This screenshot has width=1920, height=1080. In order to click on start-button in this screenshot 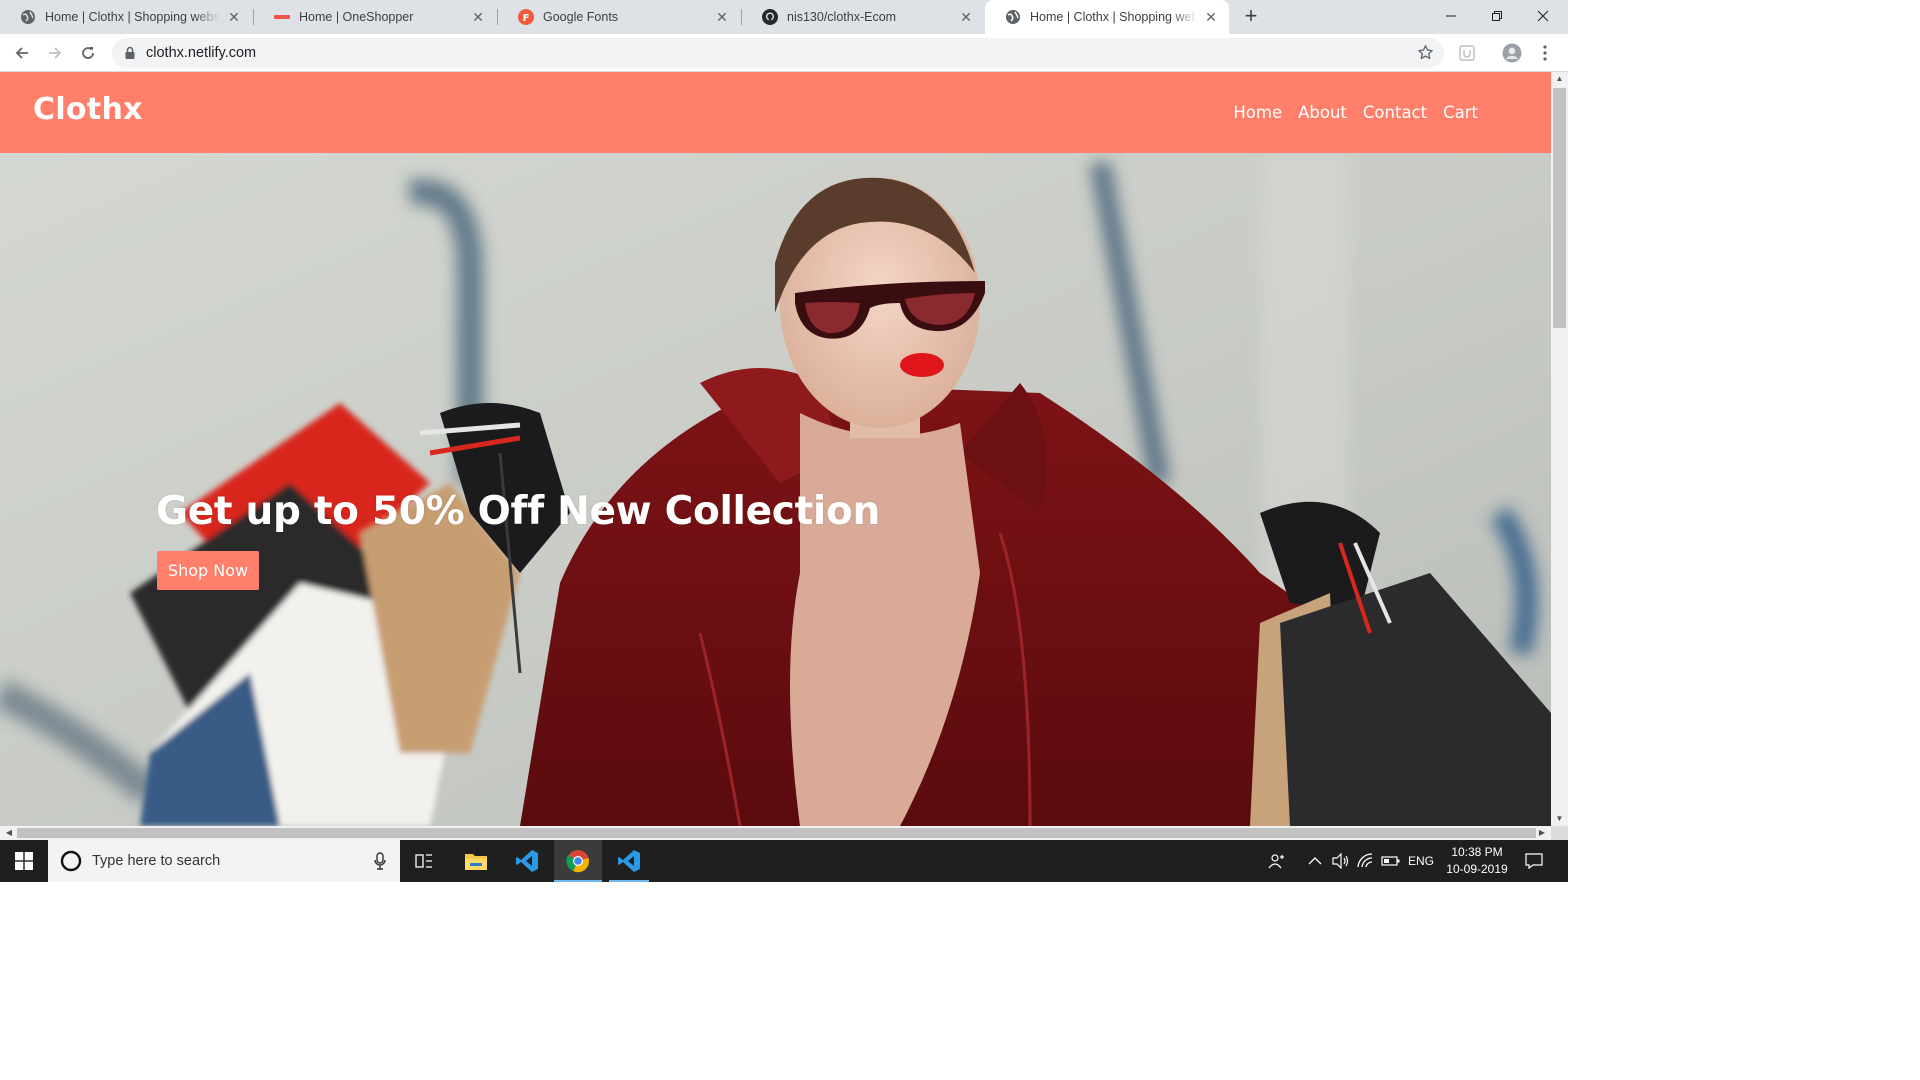, I will do `click(24, 861)`.